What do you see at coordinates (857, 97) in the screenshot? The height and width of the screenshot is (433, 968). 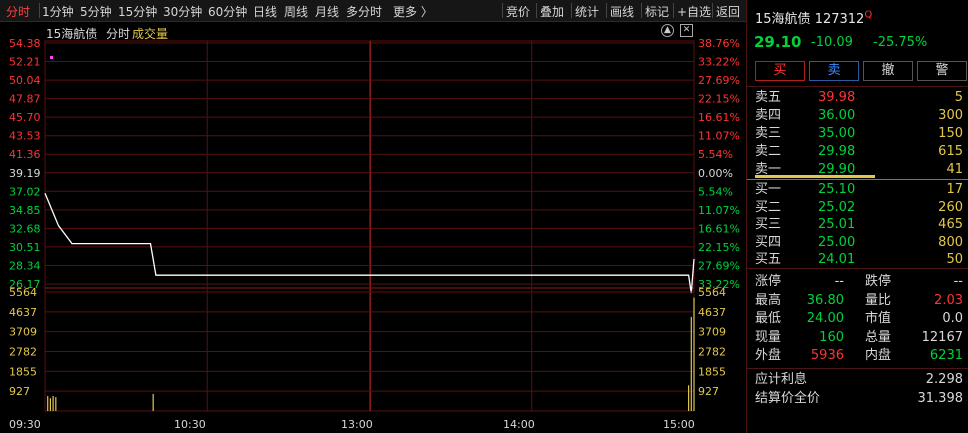 I see `orderbook-row: 卖五 39.98 5` at bounding box center [857, 97].